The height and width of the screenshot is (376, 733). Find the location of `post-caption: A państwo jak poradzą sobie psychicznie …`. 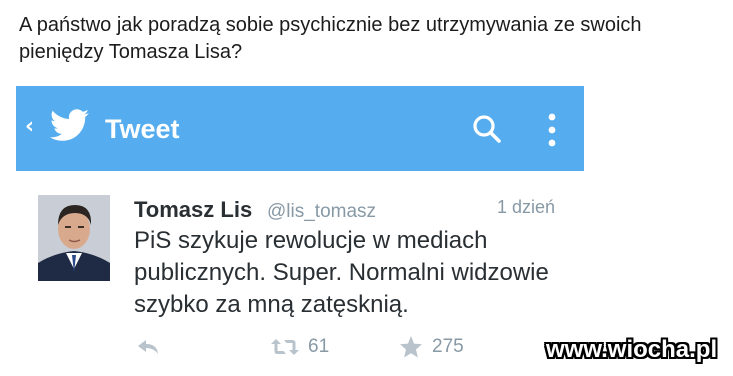

post-caption: A państwo jak poradzą sobie psychicznie … is located at coordinates (330, 38).